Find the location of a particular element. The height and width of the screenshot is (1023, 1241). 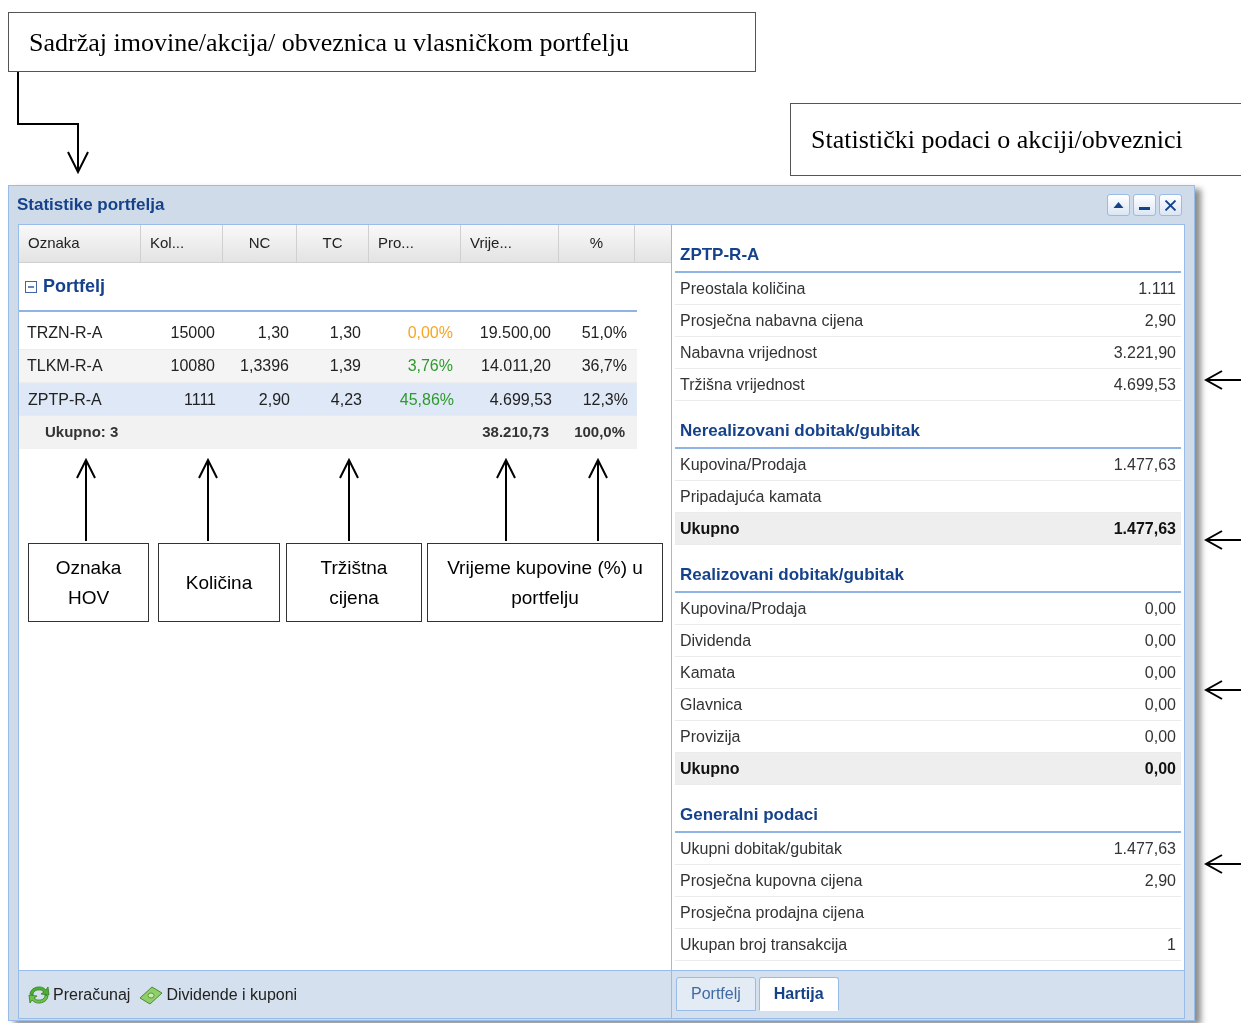

table-cell-text: 2,90 is located at coordinates (274, 399).